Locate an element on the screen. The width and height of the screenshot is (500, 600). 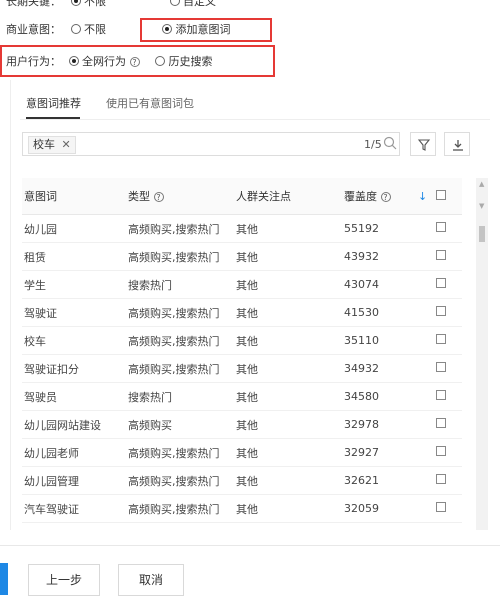
prev-step-button: 上一步 is located at coordinates (64, 580).